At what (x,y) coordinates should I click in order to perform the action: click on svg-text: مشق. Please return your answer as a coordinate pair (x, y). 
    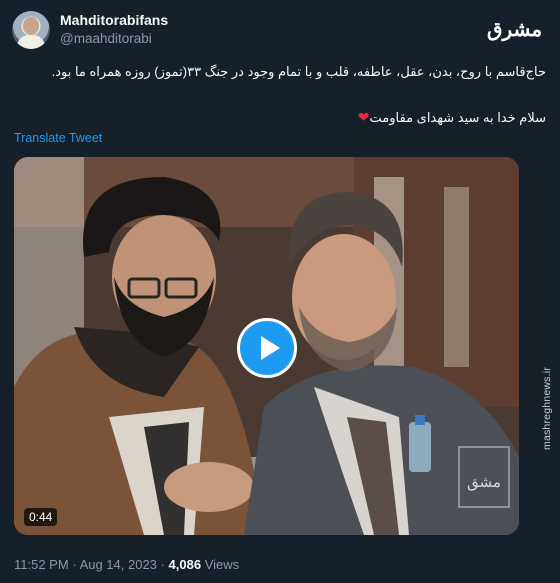
    Looking at the image, I should click on (484, 482).